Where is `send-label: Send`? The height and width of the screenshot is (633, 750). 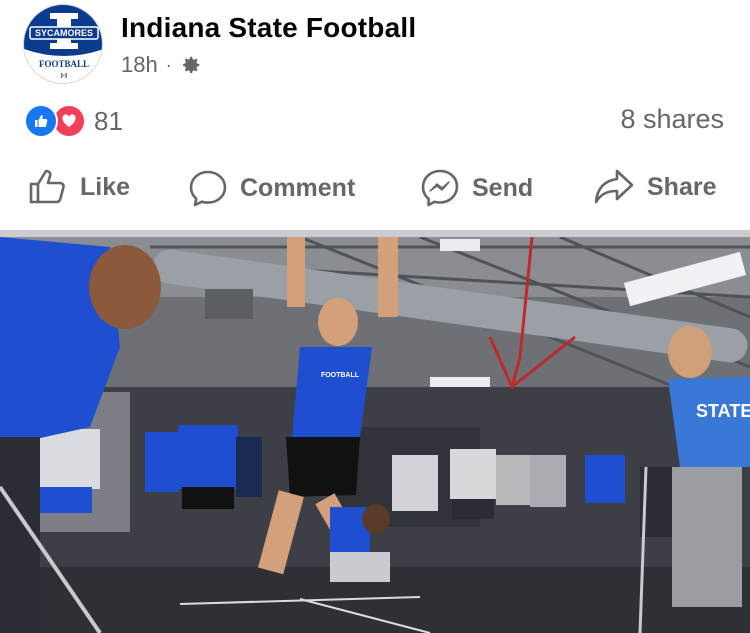 send-label: Send is located at coordinates (503, 187).